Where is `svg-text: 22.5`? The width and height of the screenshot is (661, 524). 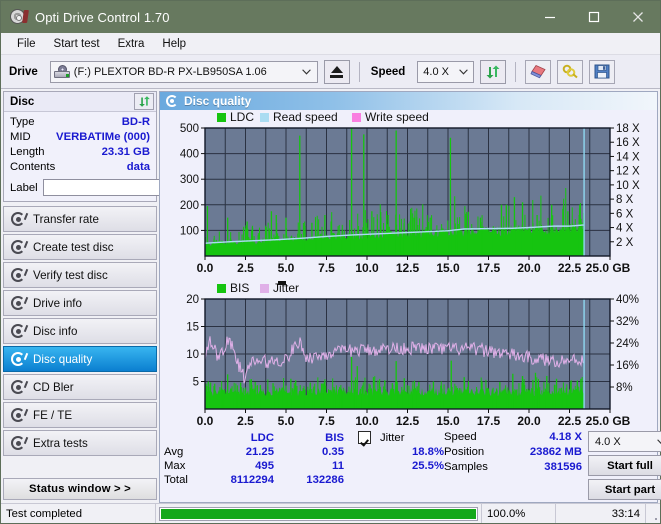
svg-text: 22.5 is located at coordinates (570, 421).